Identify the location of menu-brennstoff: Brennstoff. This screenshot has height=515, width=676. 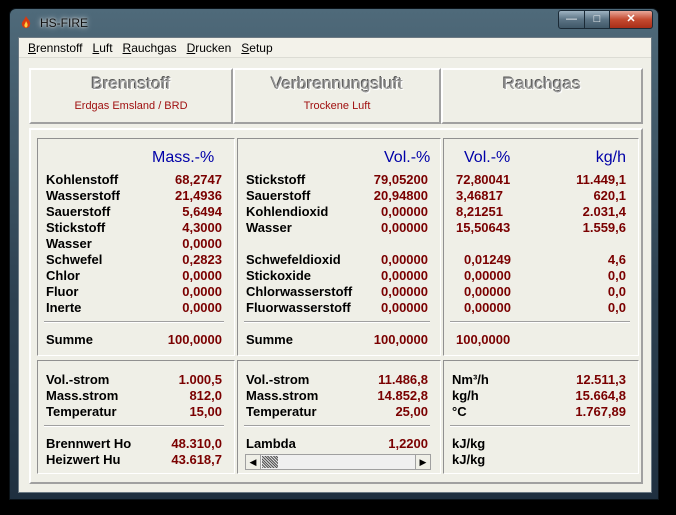
(57, 47).